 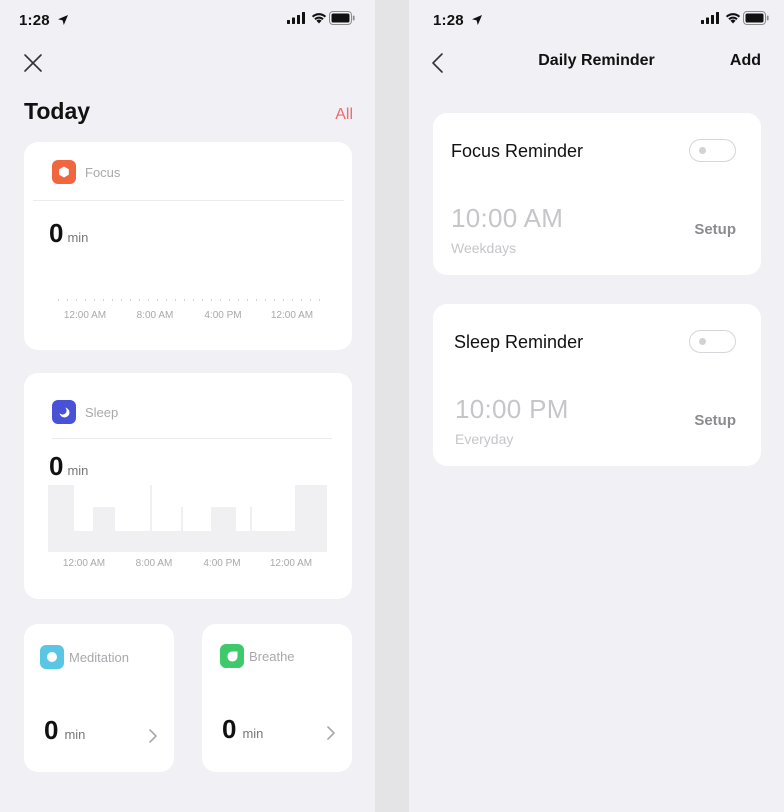 I want to click on add-button: Add, so click(x=745, y=61).